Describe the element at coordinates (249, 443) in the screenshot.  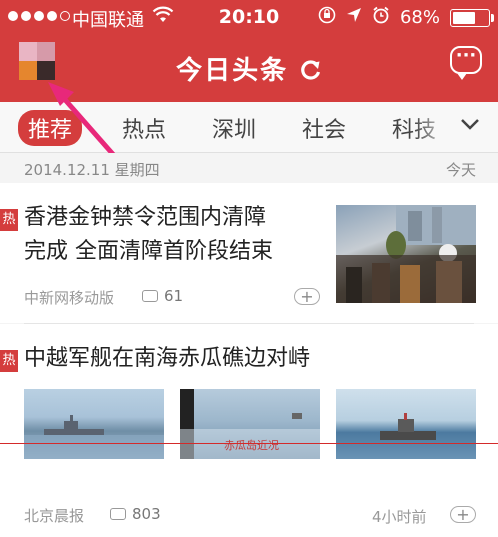
I see `annotation-line` at that location.